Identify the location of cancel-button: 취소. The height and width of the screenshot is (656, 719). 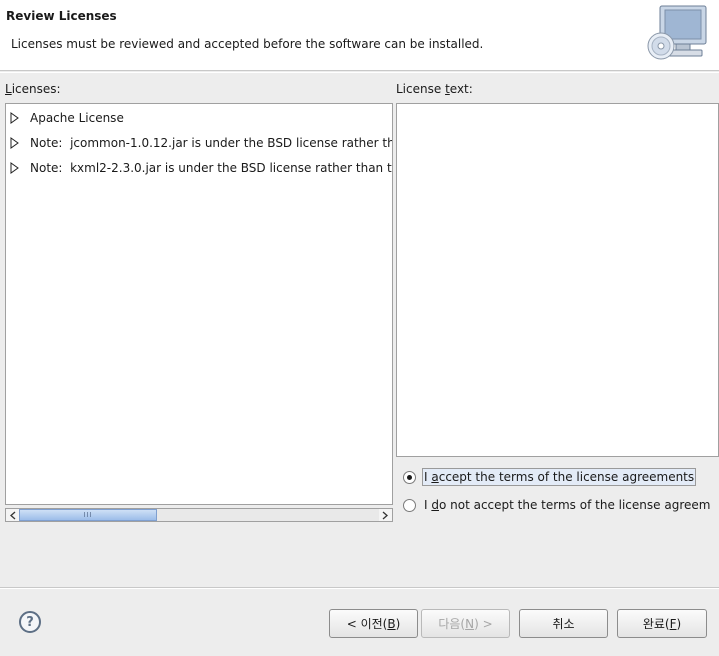
(563, 623).